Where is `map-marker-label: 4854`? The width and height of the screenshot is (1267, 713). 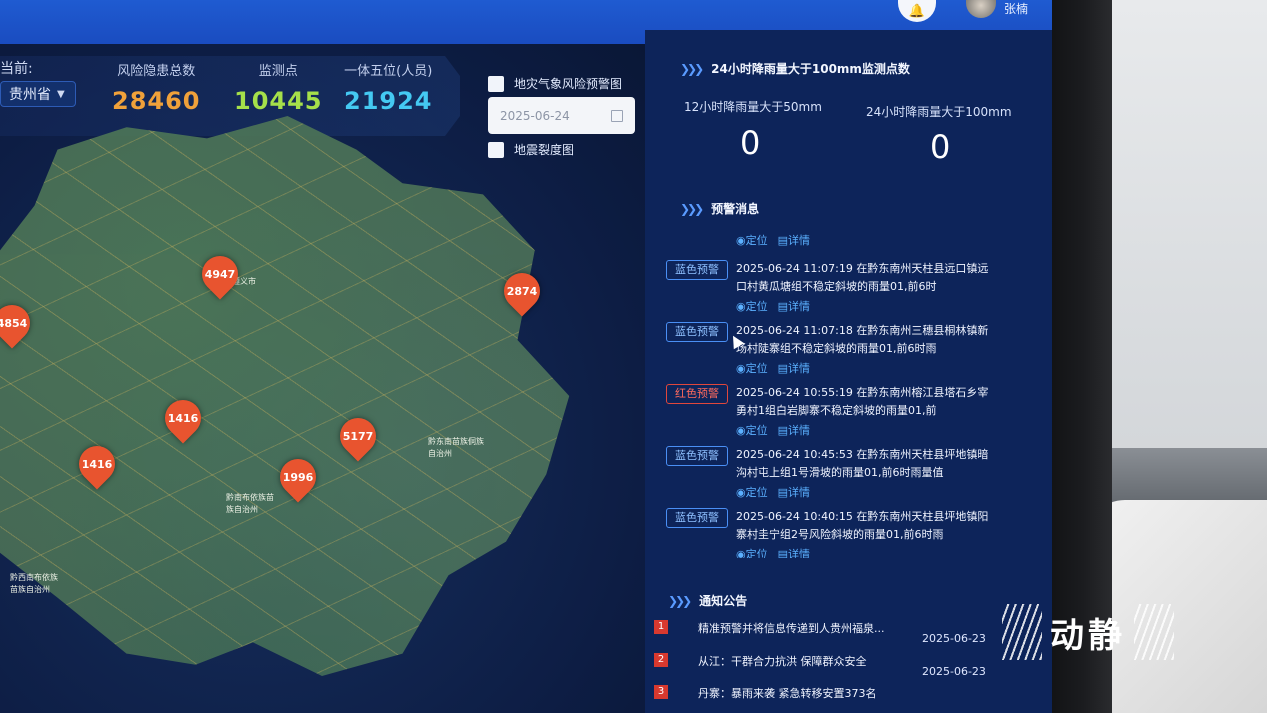
map-marker-label: 4854 is located at coordinates (18, 323).